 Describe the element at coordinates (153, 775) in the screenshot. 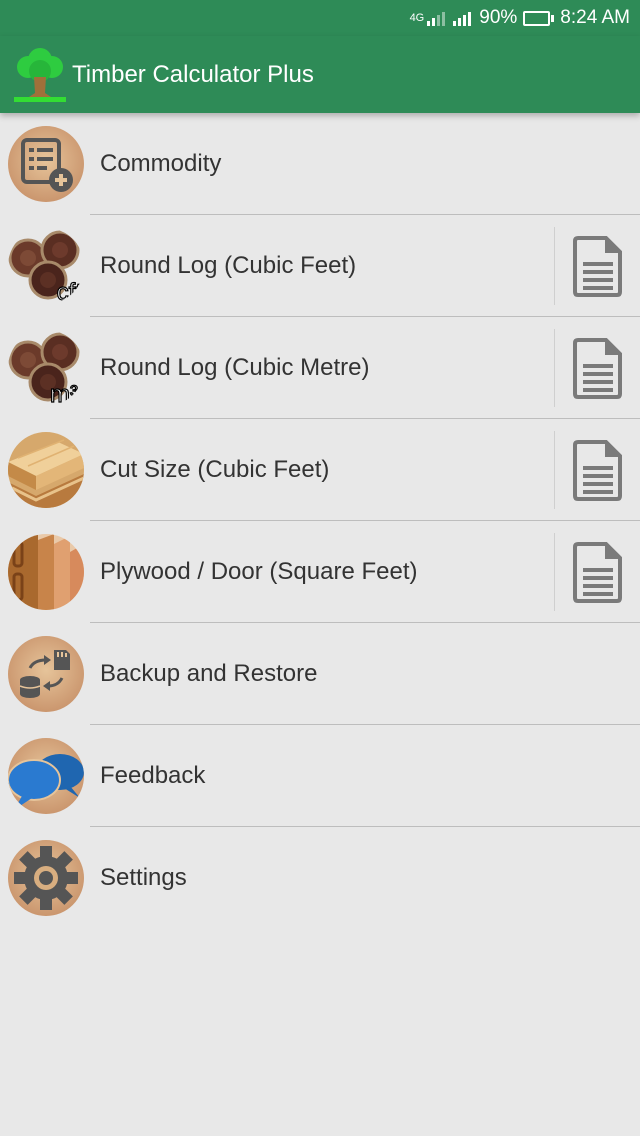

I see `menu-item-label: Feedback` at that location.